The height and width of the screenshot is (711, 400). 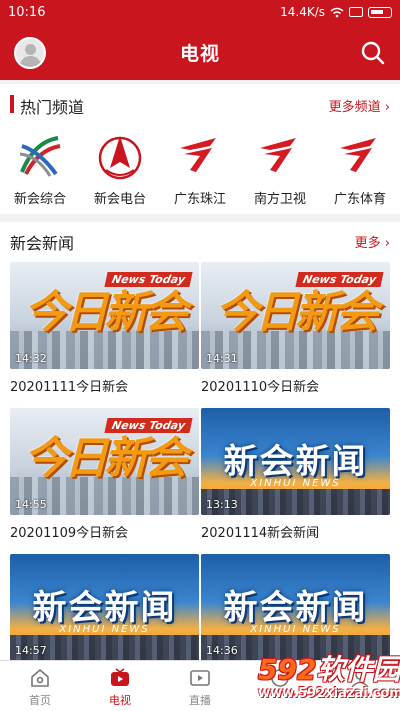 I want to click on video-thumbnail: 新会新闻 XINHUI NEWS 13:13, so click(x=295, y=461).